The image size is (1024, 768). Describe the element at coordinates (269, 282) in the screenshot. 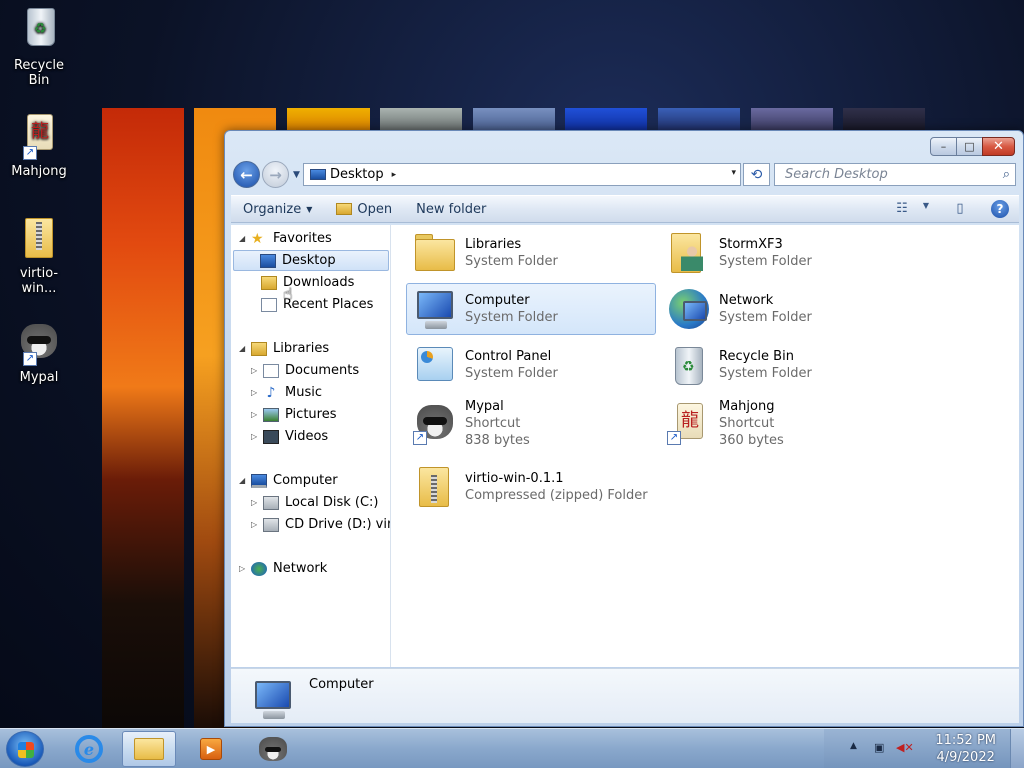

I see `downloads-folder-icon` at that location.